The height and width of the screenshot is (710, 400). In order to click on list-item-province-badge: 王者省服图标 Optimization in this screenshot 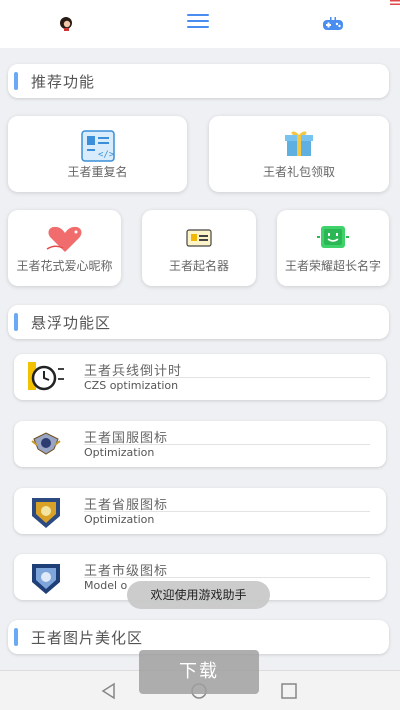, I will do `click(200, 511)`.